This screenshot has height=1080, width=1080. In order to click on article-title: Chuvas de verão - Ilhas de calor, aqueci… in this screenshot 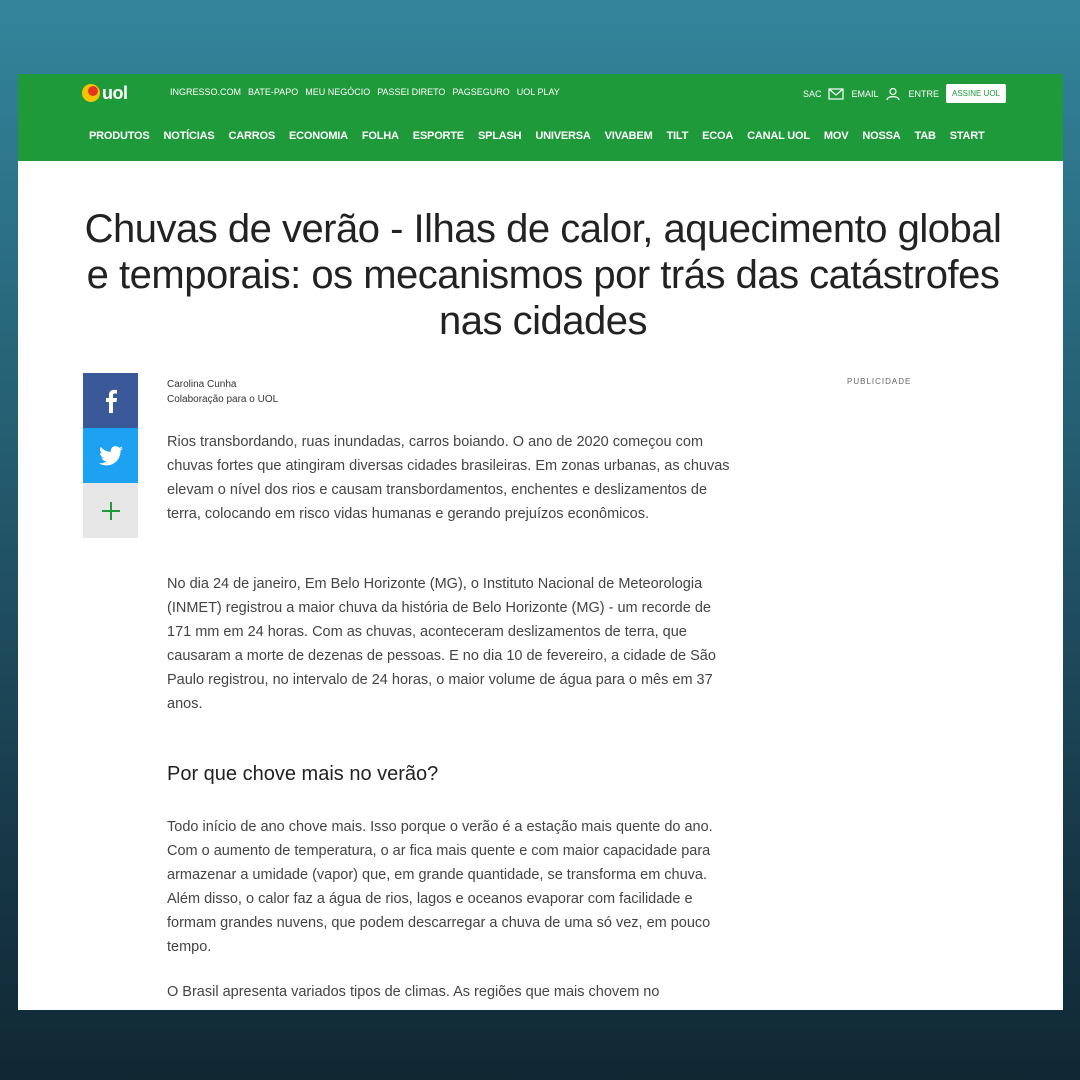, I will do `click(543, 275)`.